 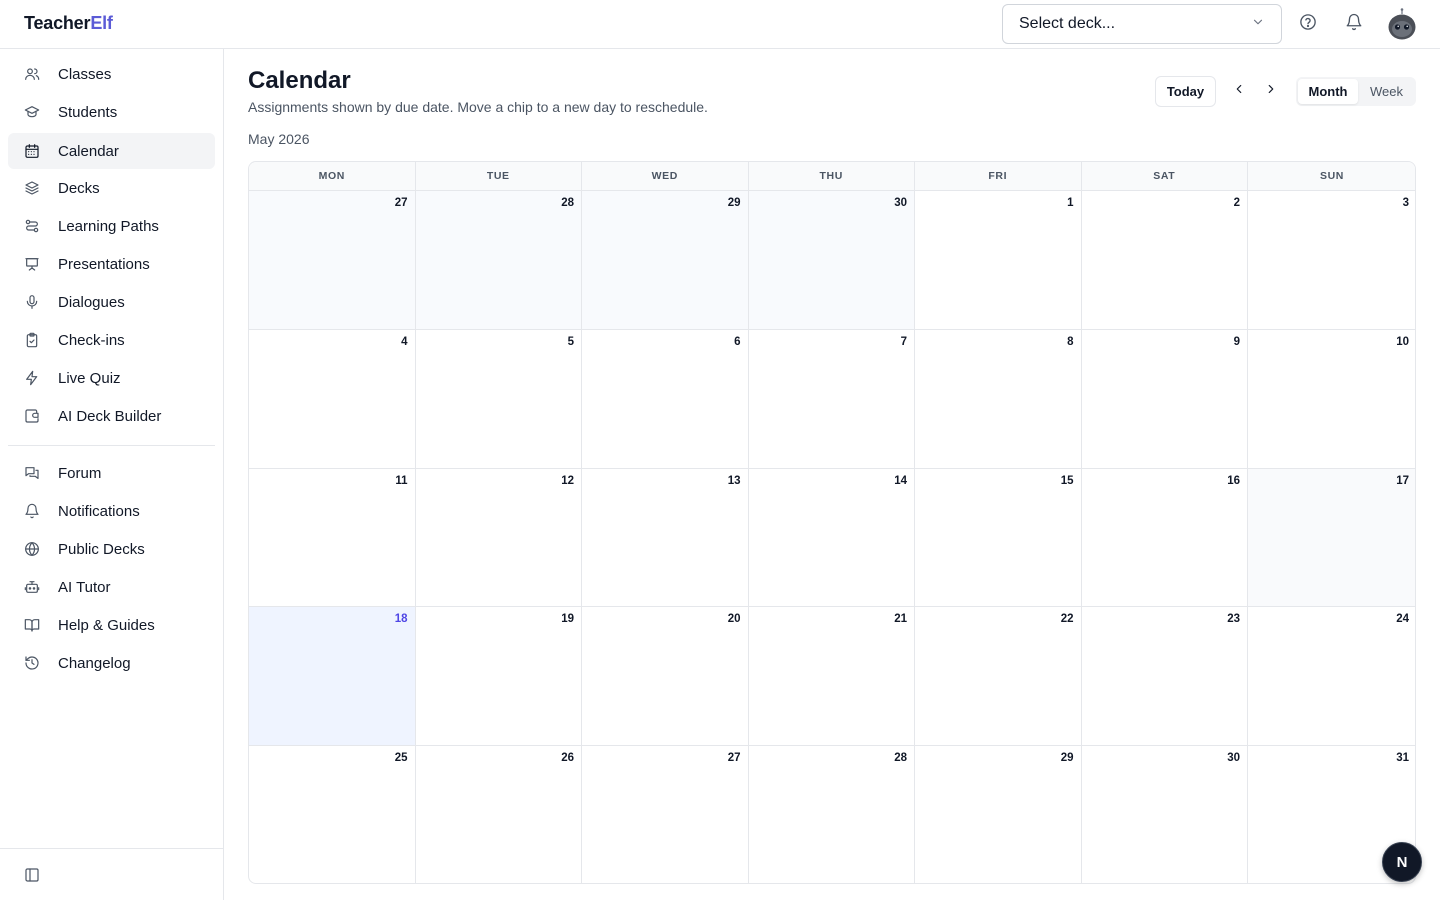 I want to click on day-number: 24, so click(x=1402, y=619).